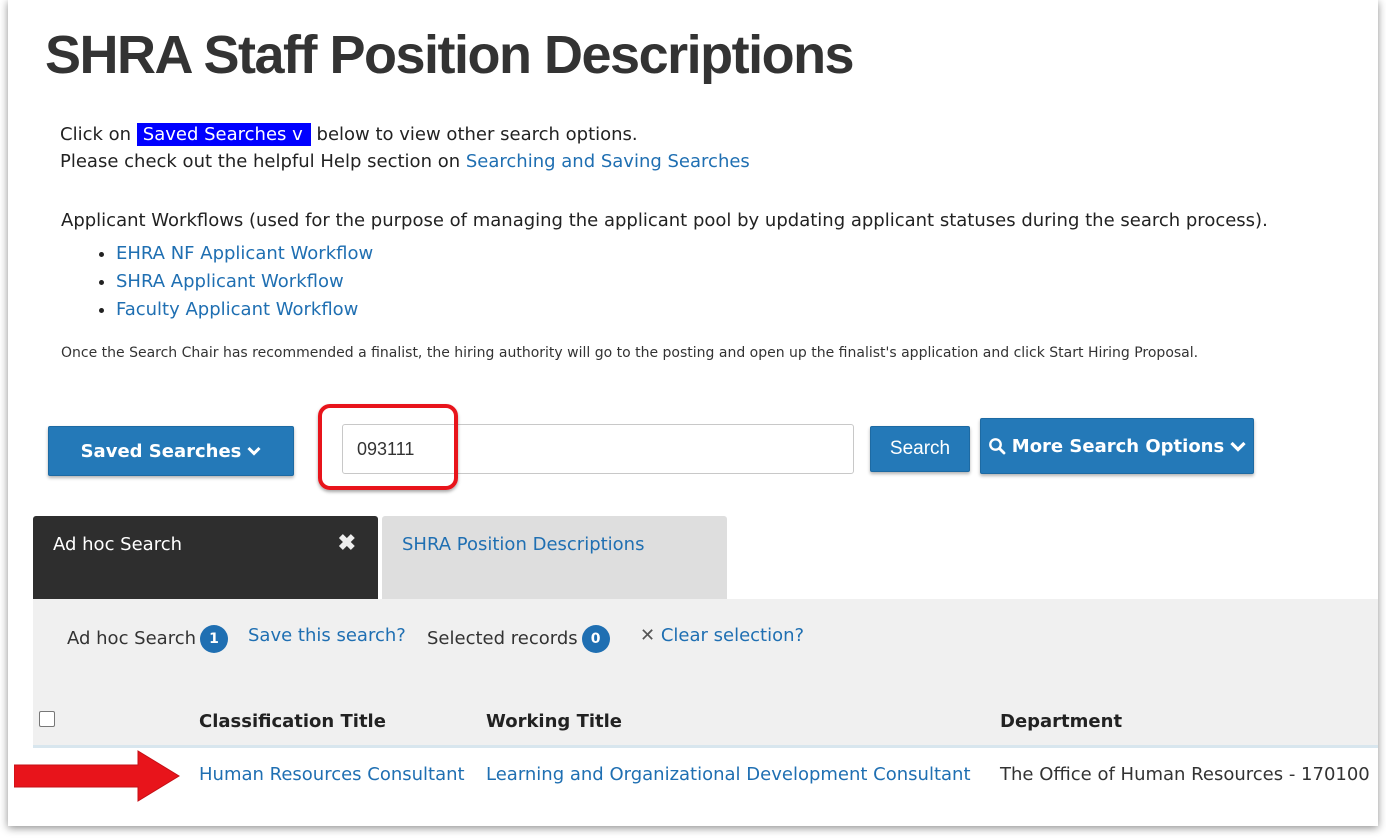 This screenshot has height=839, width=1386. Describe the element at coordinates (1061, 721) in the screenshot. I see `column-header-department: Department` at that location.